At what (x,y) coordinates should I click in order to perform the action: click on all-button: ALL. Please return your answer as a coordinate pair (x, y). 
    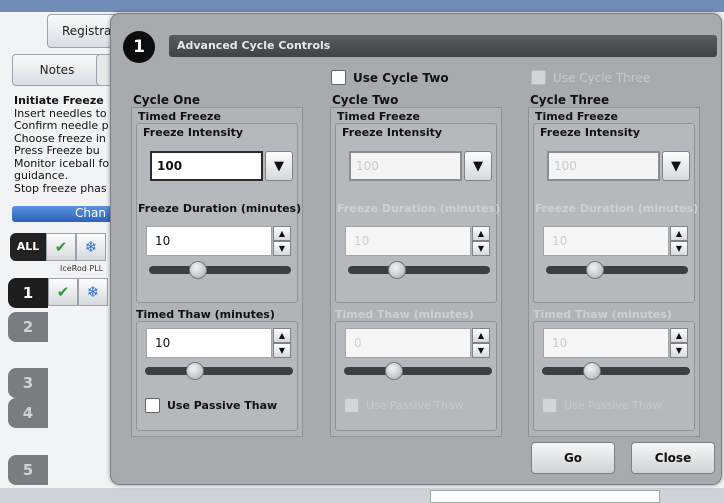
    Looking at the image, I should click on (28, 247).